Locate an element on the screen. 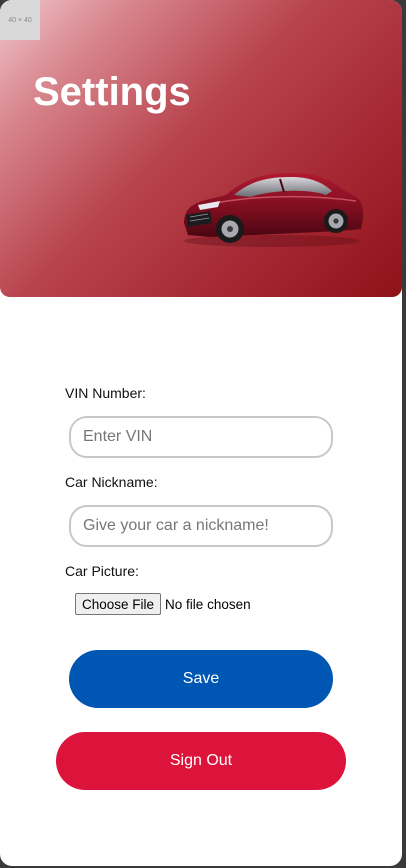 The height and width of the screenshot is (868, 406). page-title: Settings is located at coordinates (112, 92).